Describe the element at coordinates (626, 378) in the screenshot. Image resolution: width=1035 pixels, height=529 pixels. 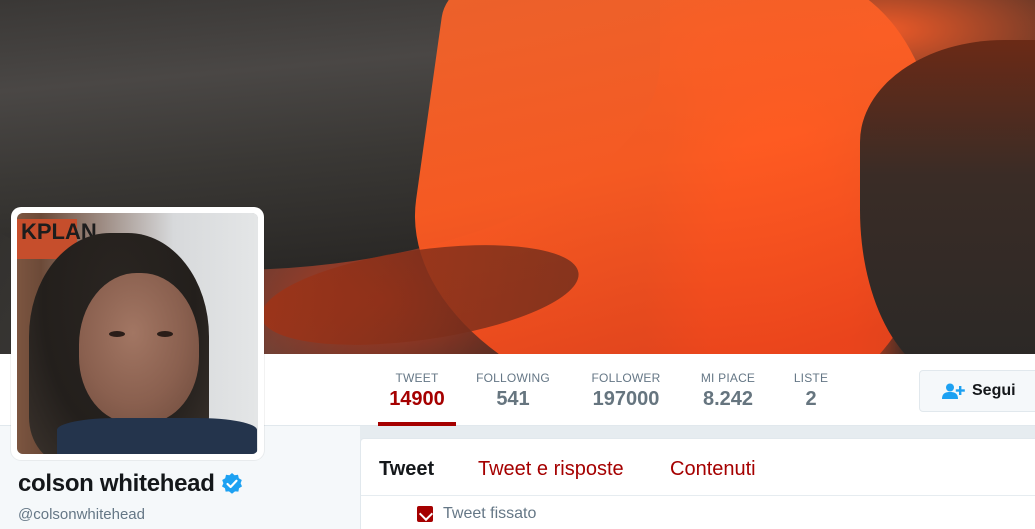
I see `stat-label: FOLLOWER` at that location.